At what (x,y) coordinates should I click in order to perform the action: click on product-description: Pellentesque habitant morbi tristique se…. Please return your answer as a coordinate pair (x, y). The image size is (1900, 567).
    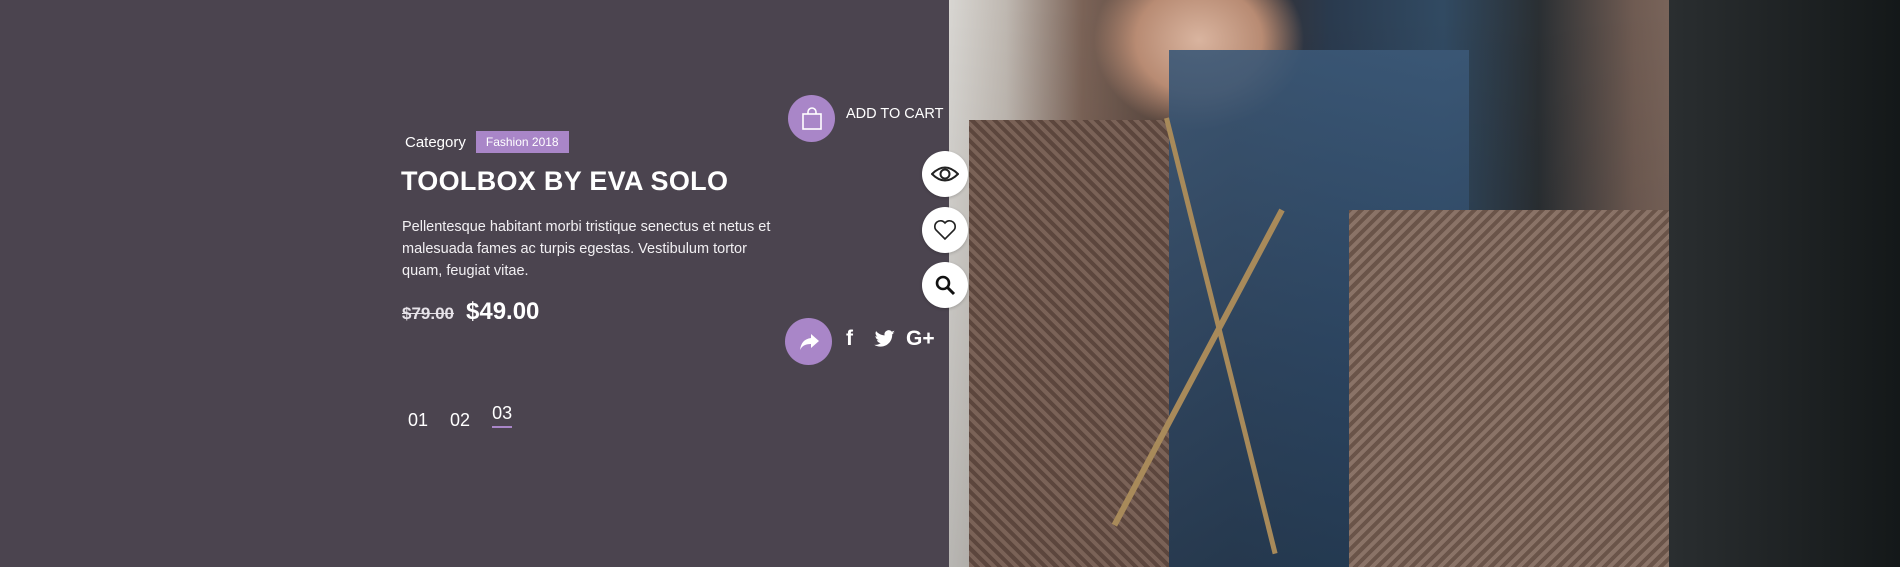
    Looking at the image, I should click on (586, 249).